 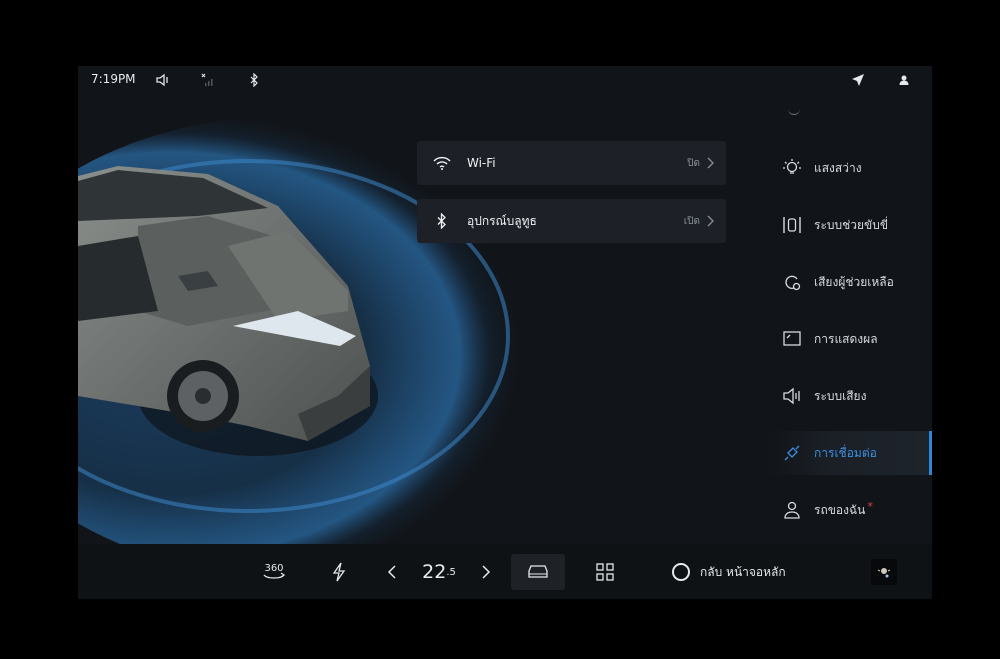 I want to click on sidebar-item-lighting: แสงสว่าง, so click(x=848, y=168).